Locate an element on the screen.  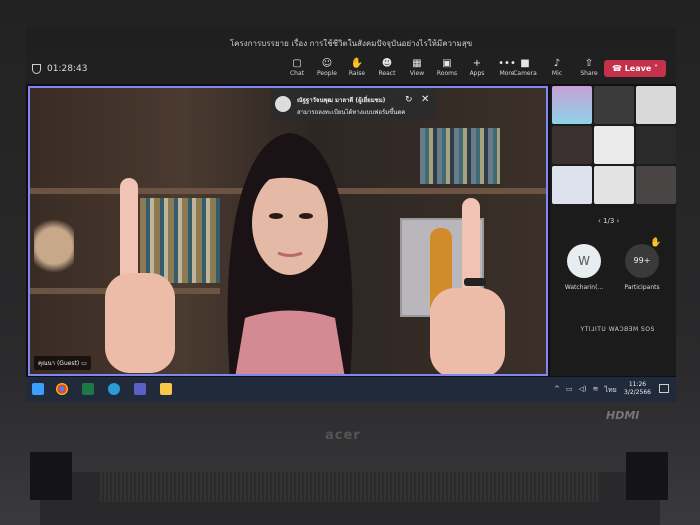
rooms-icon: ▣ is located at coordinates (447, 63).